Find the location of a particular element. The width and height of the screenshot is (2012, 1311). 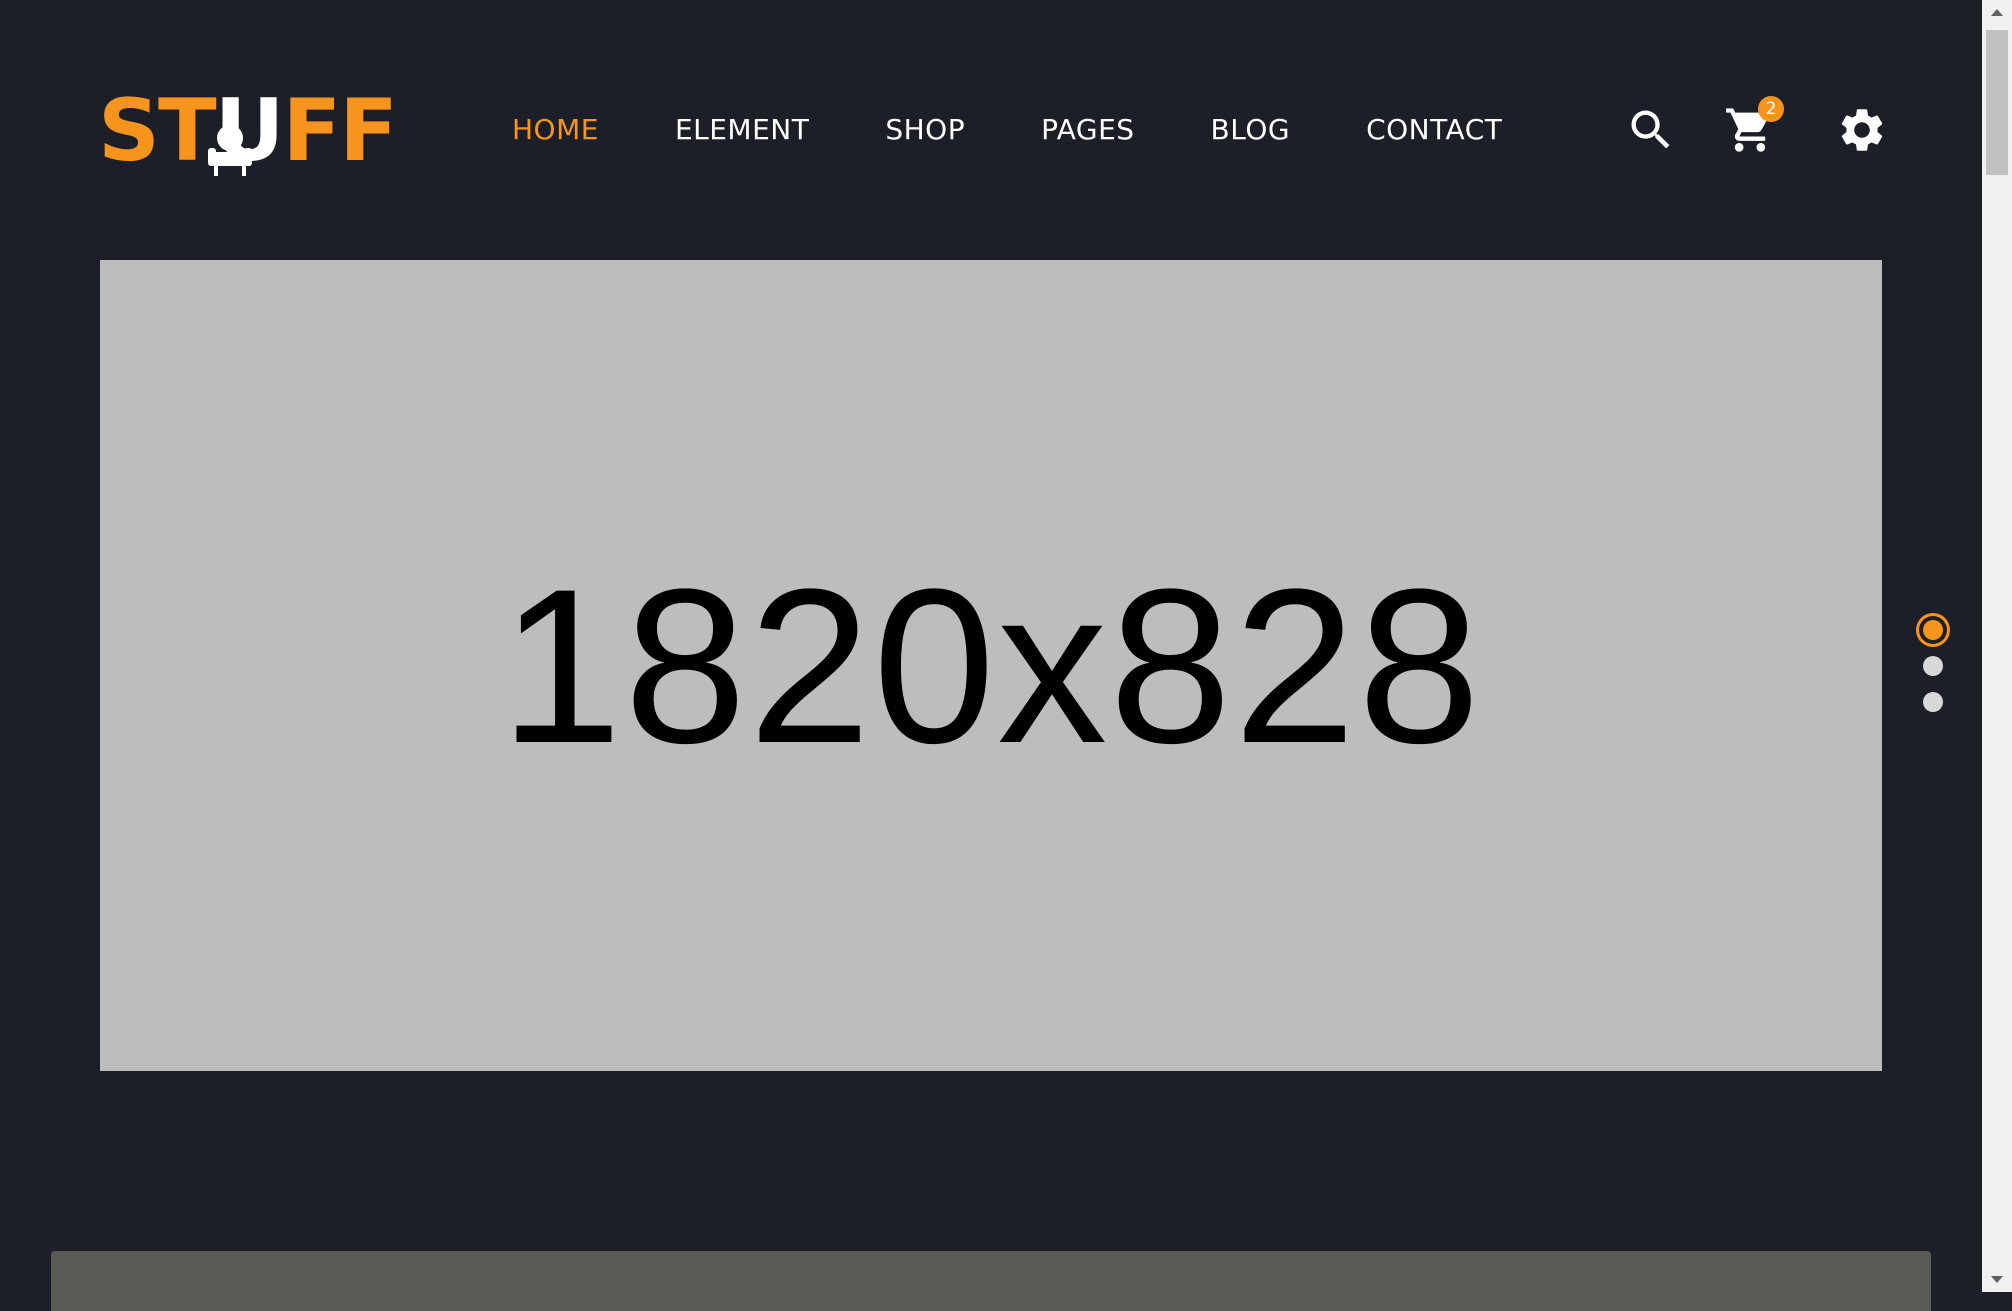

site-logo: STUFF is located at coordinates (248, 131).